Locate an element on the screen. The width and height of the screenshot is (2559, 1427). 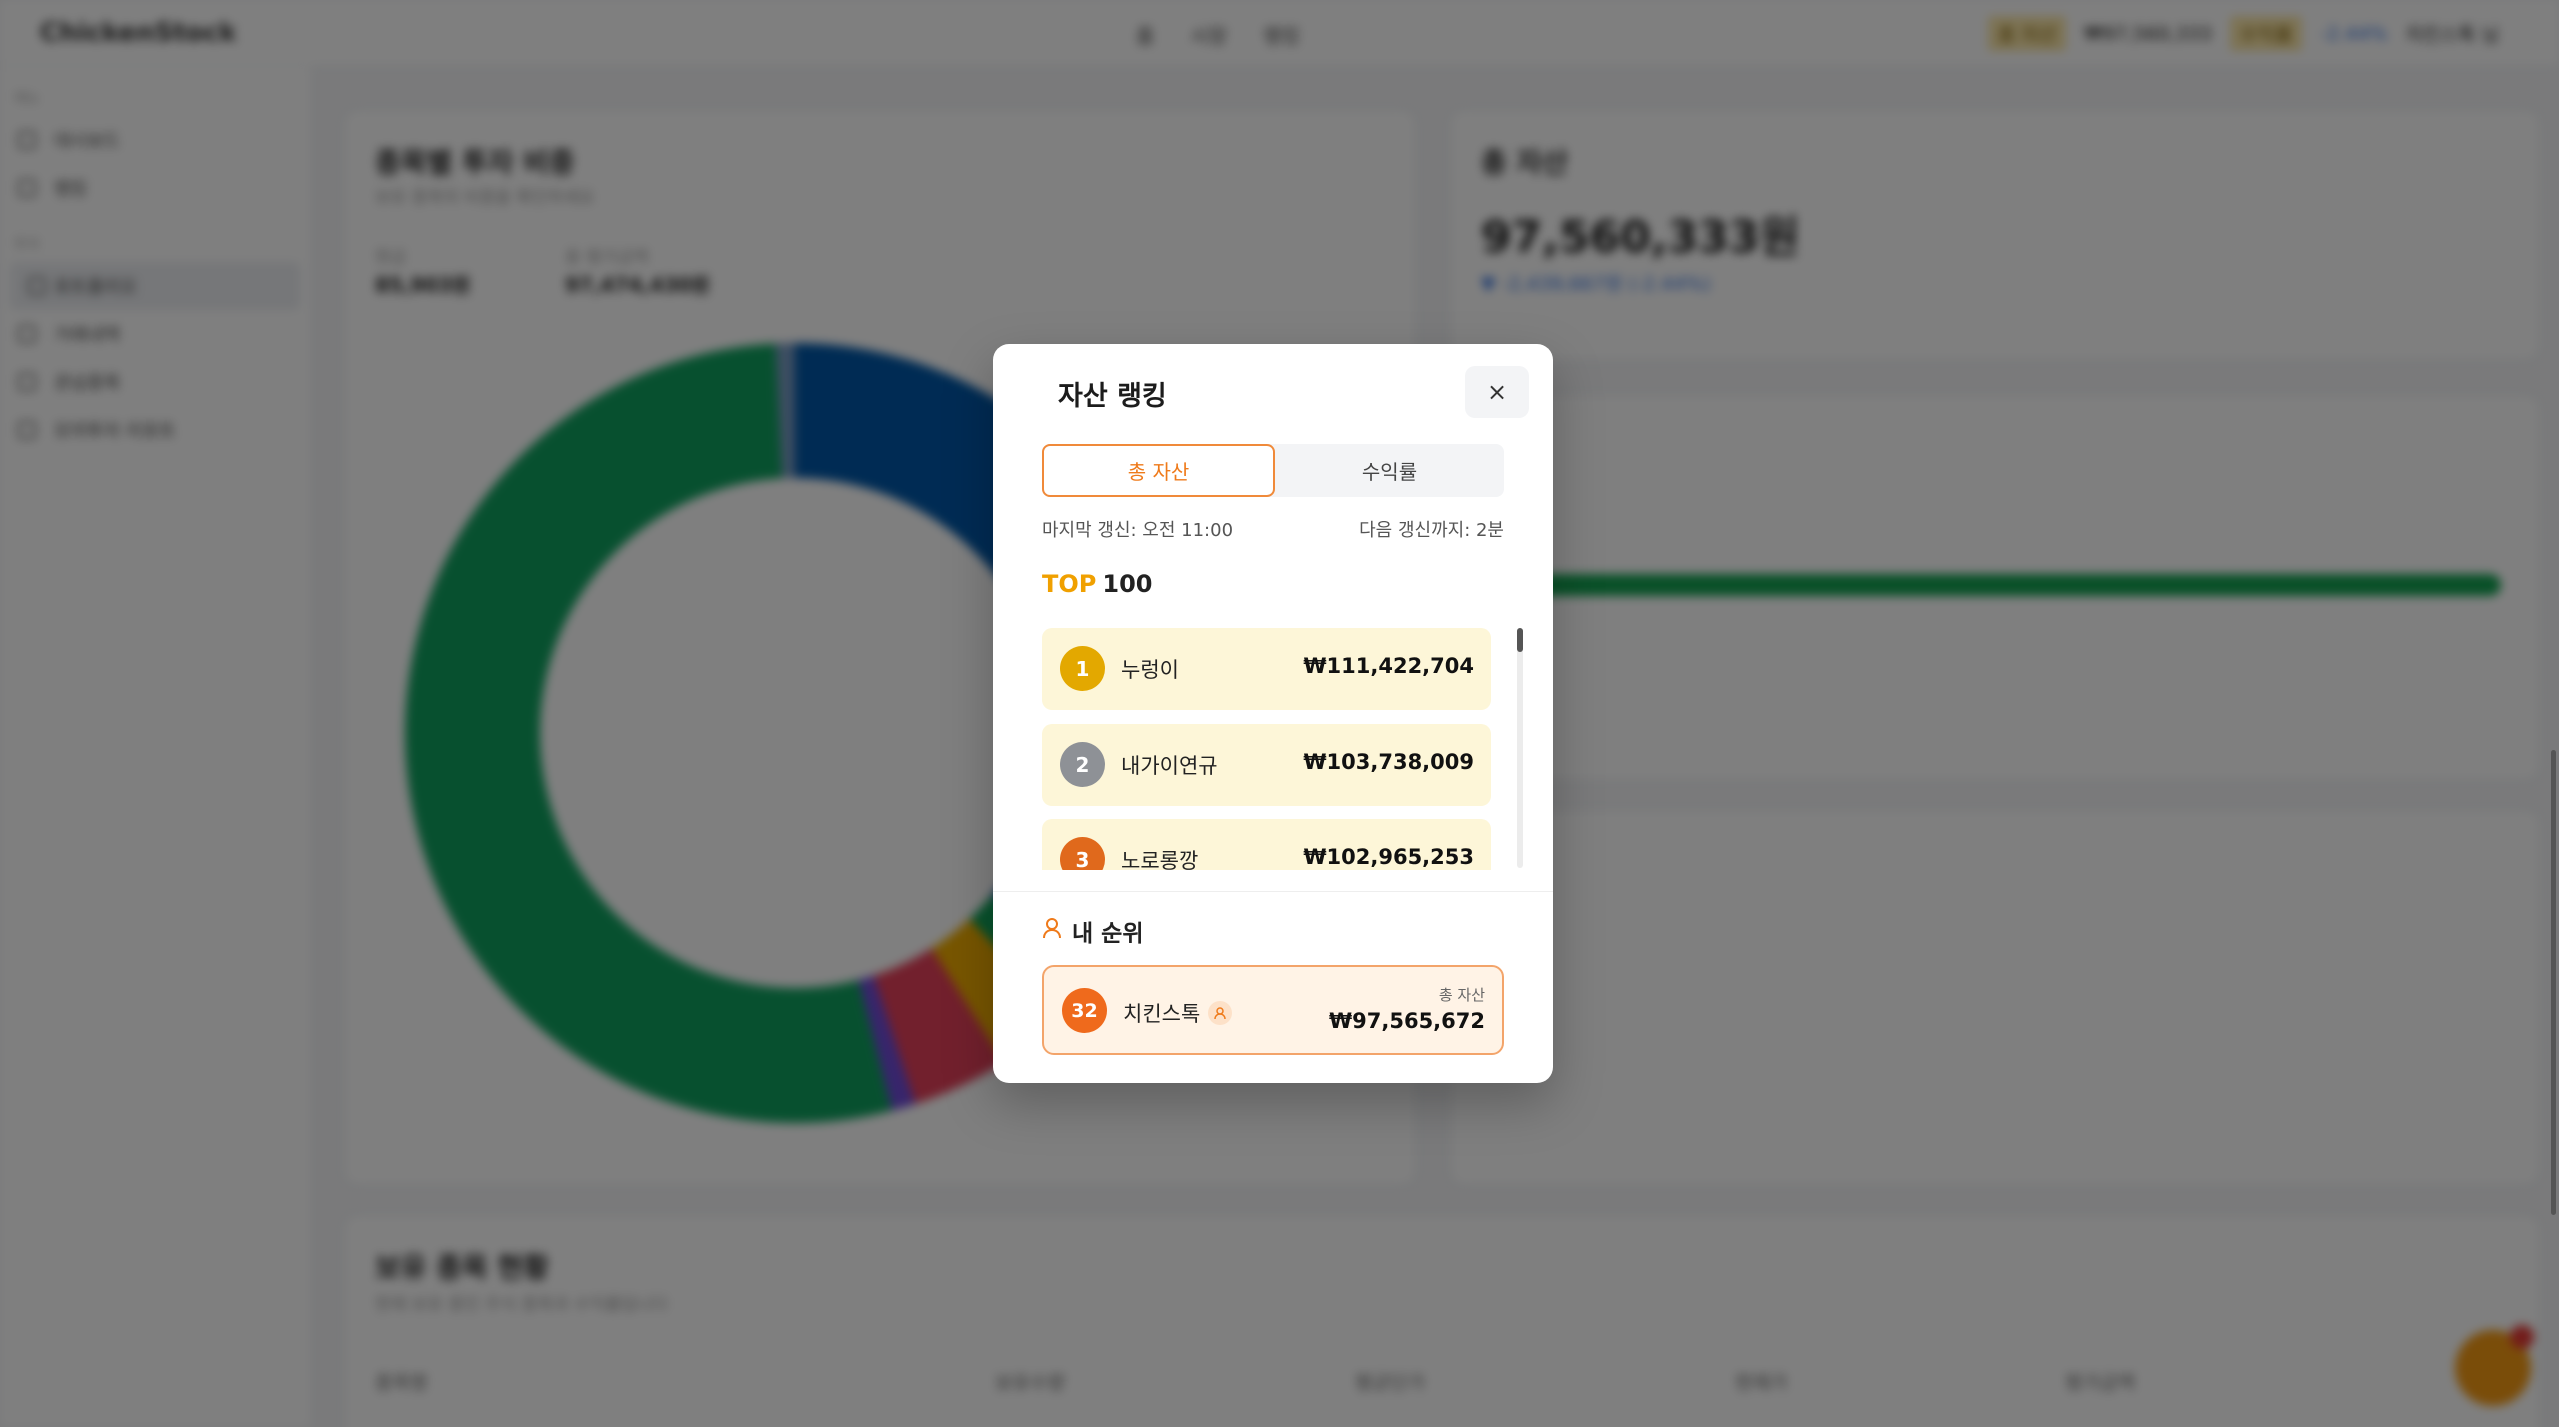
top-count: 100 is located at coordinates (1127, 584).